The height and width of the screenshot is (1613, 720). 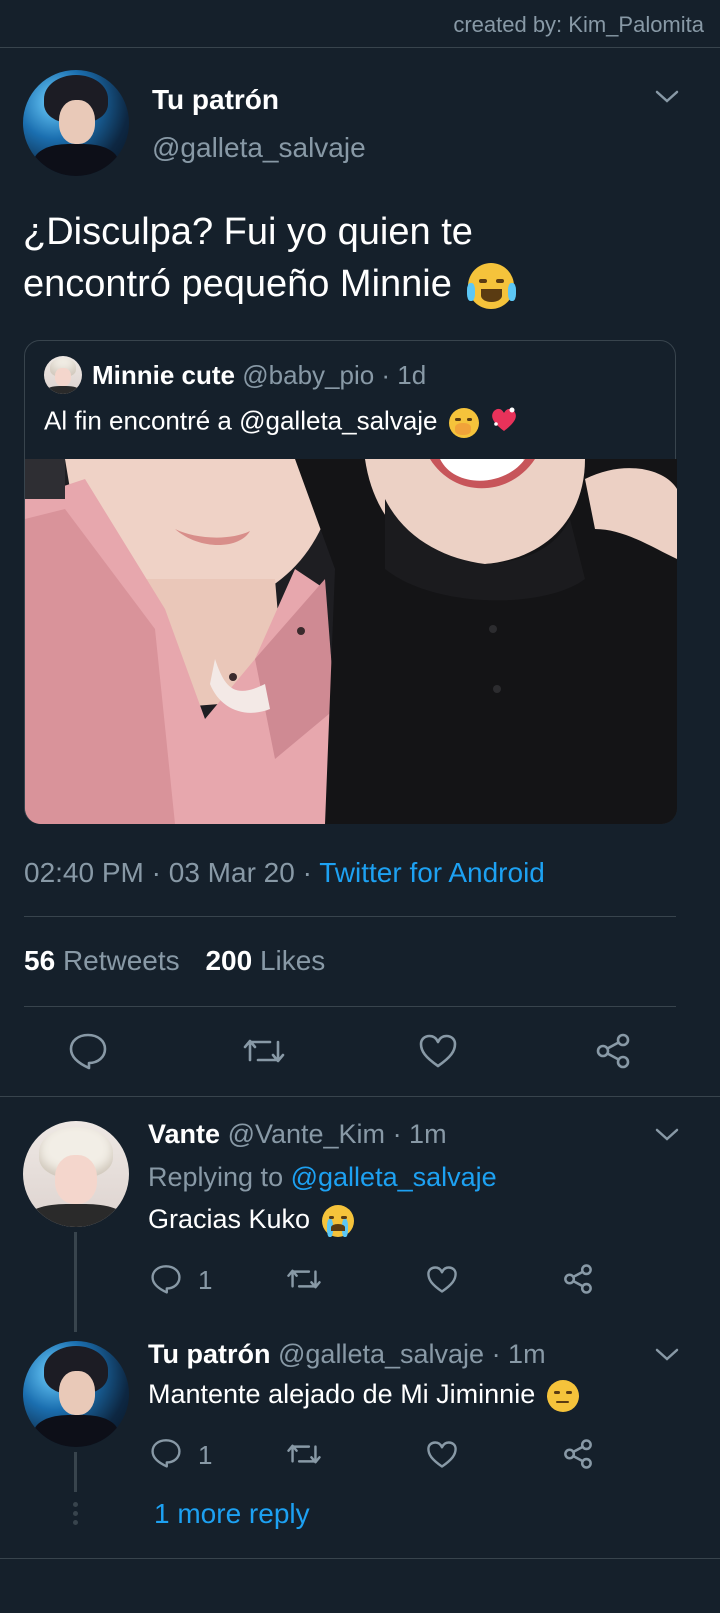 What do you see at coordinates (63, 375) in the screenshot?
I see `quote-avatar` at bounding box center [63, 375].